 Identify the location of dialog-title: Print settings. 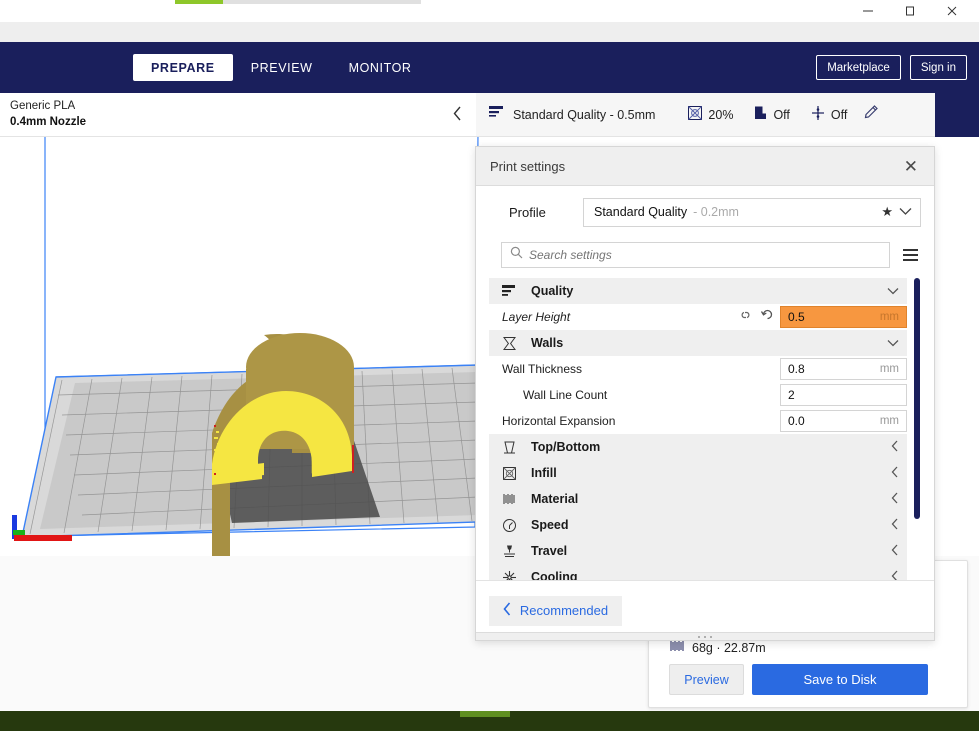
(528, 166).